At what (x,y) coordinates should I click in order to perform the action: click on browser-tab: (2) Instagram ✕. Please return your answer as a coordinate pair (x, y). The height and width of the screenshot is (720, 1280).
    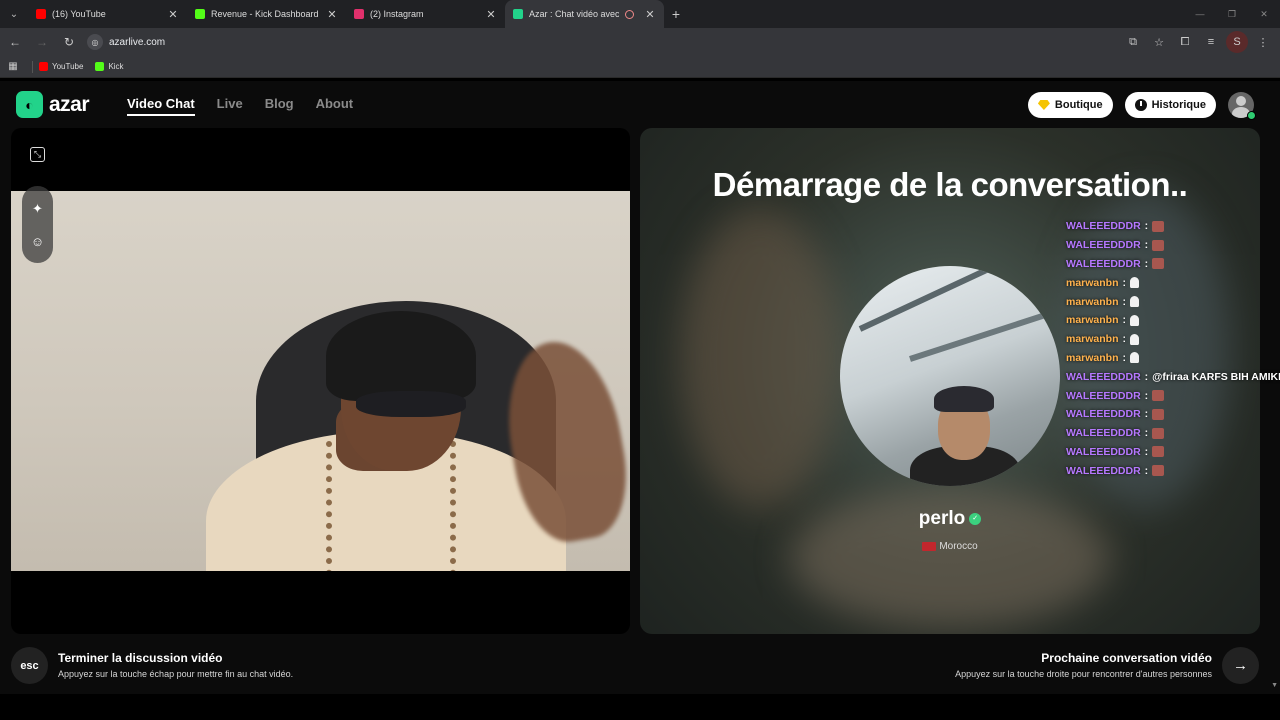
    Looking at the image, I should click on (425, 14).